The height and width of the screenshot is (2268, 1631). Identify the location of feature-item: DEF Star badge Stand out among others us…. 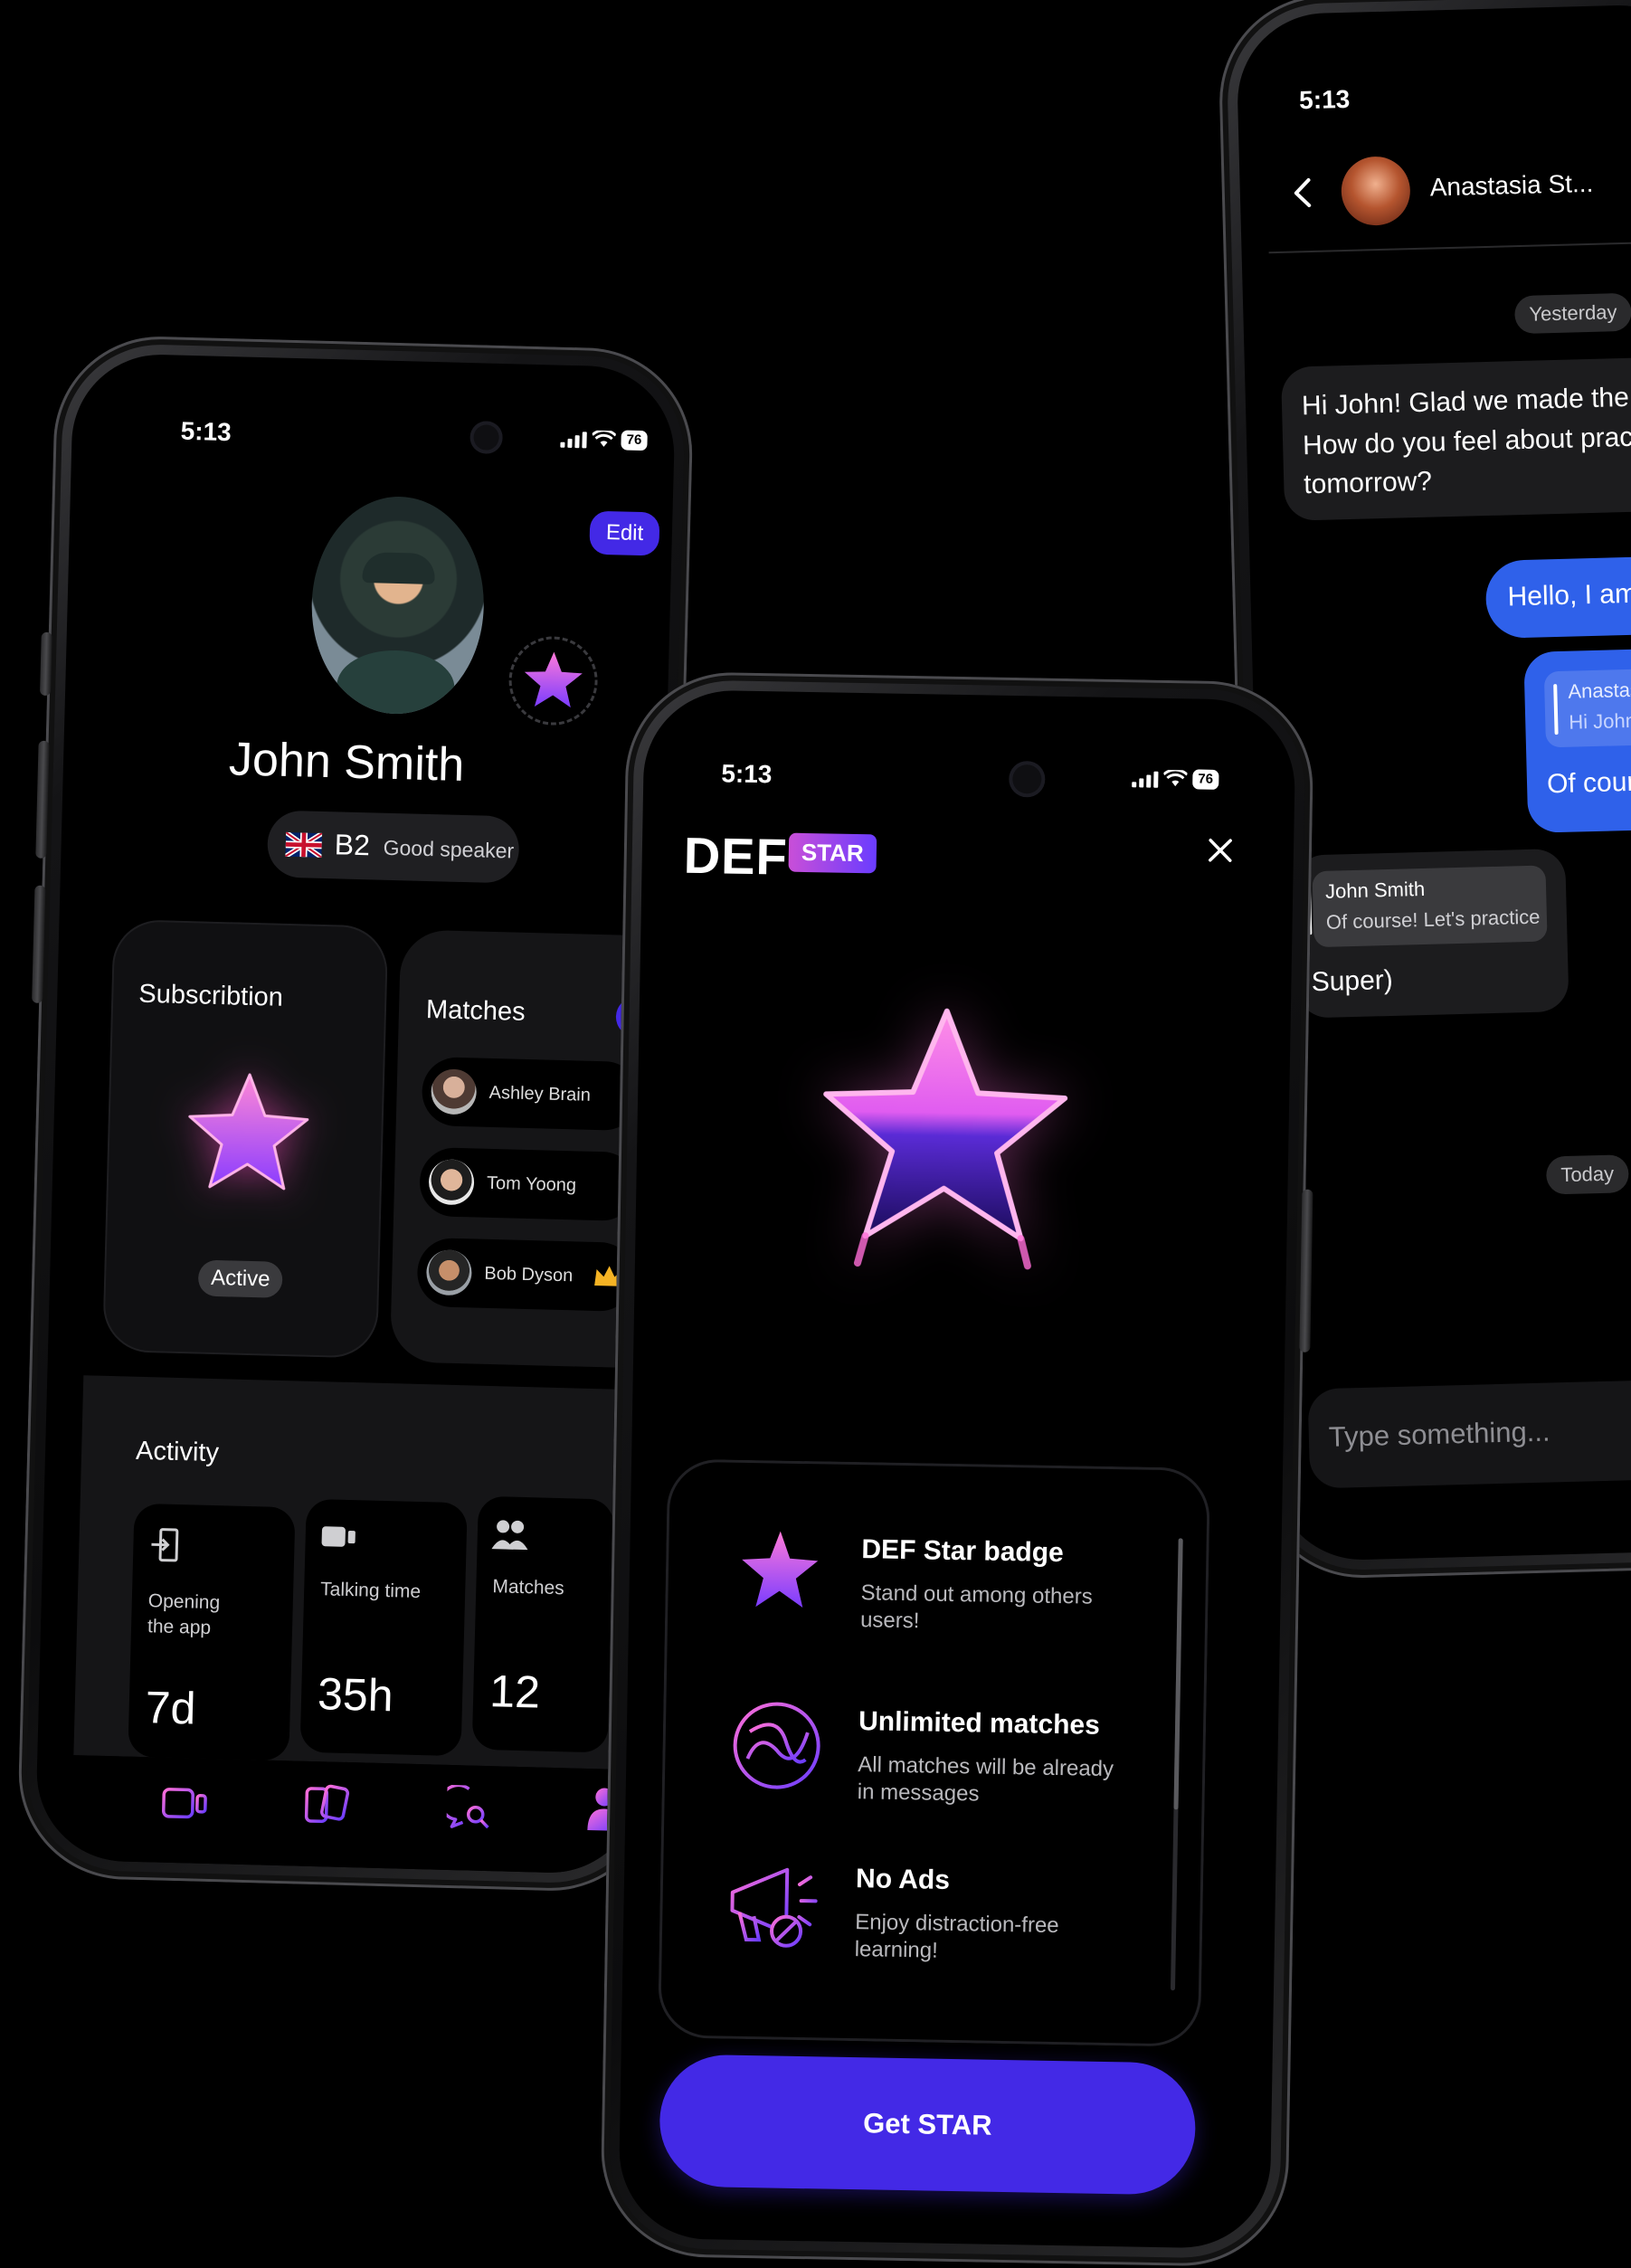
(927, 1589).